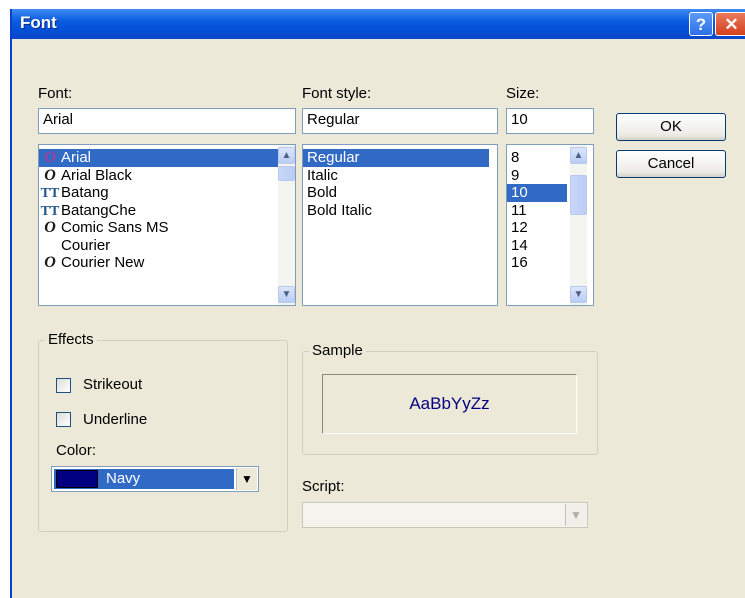  What do you see at coordinates (671, 127) in the screenshot?
I see `ok-button: OK` at bounding box center [671, 127].